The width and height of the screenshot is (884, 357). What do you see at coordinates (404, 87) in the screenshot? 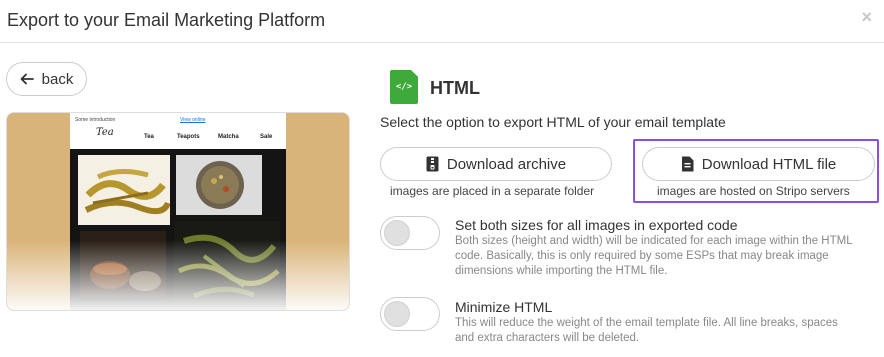
I see `html-file-icon: </>` at bounding box center [404, 87].